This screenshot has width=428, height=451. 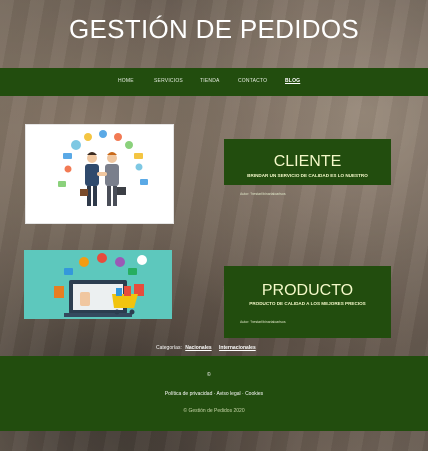 I want to click on categories-bar: Categorías: Nacionales Internacionales, so click(x=206, y=348).